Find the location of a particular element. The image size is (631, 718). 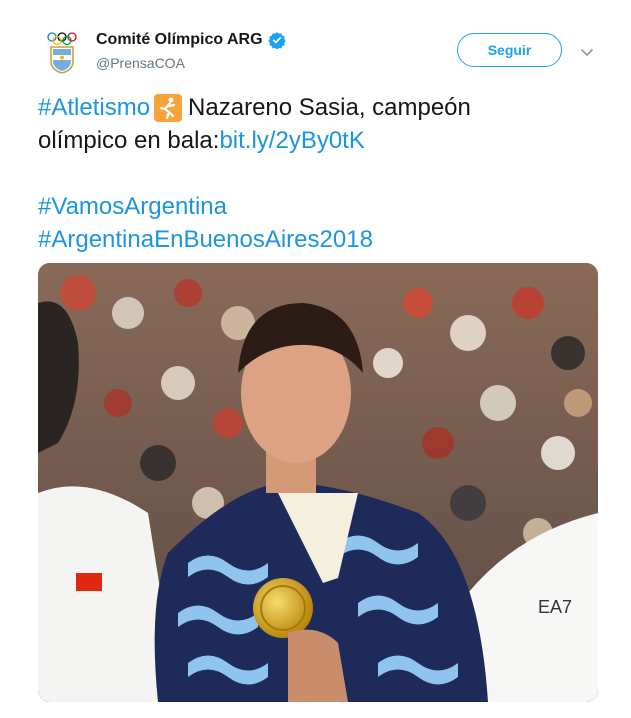

athletics-shot-put-emoji is located at coordinates (168, 107).